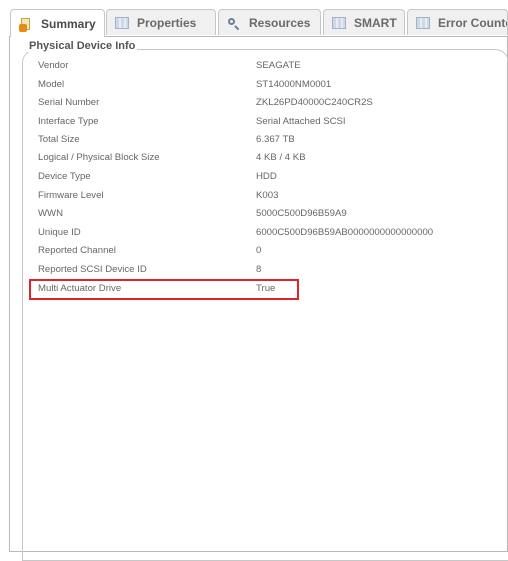 This screenshot has width=508, height=561. What do you see at coordinates (472, 22) in the screenshot?
I see `tab-error-counter-label: Error Counter` at bounding box center [472, 22].